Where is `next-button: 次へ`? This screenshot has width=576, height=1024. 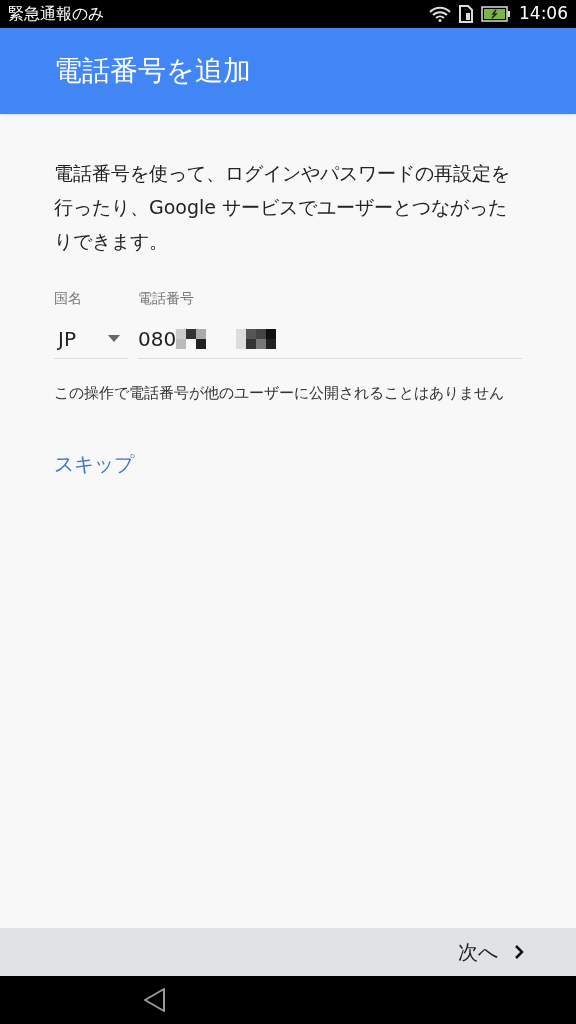
next-button: 次へ is located at coordinates (491, 952).